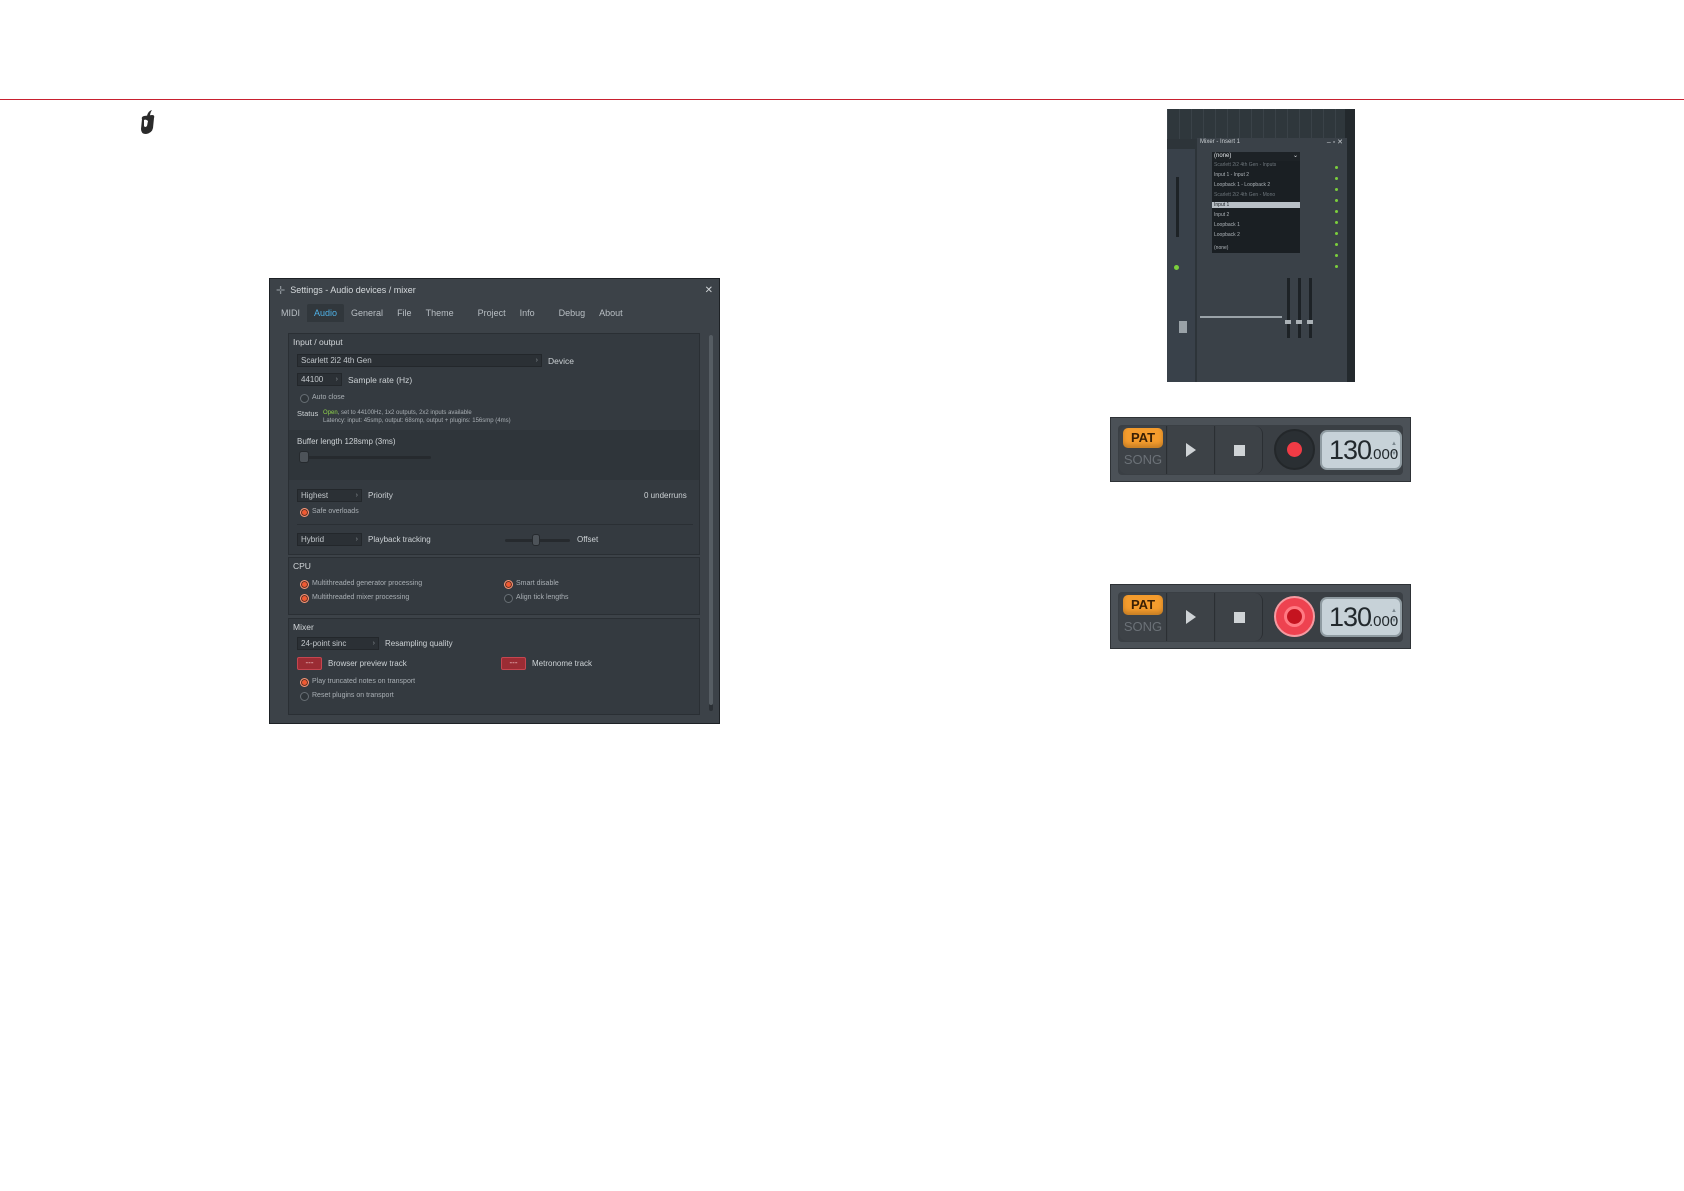 This screenshot has width=1684, height=1191. What do you see at coordinates (304, 457) in the screenshot?
I see `buffer-slider-knob` at bounding box center [304, 457].